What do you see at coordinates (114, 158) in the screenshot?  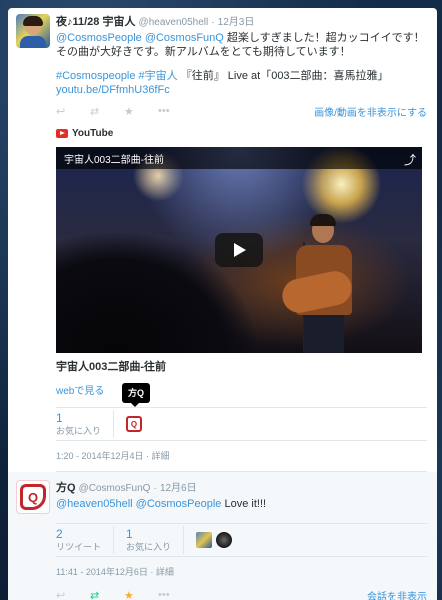 I see `video-overlay-title: 宇宙人003二部曲-往前` at bounding box center [114, 158].